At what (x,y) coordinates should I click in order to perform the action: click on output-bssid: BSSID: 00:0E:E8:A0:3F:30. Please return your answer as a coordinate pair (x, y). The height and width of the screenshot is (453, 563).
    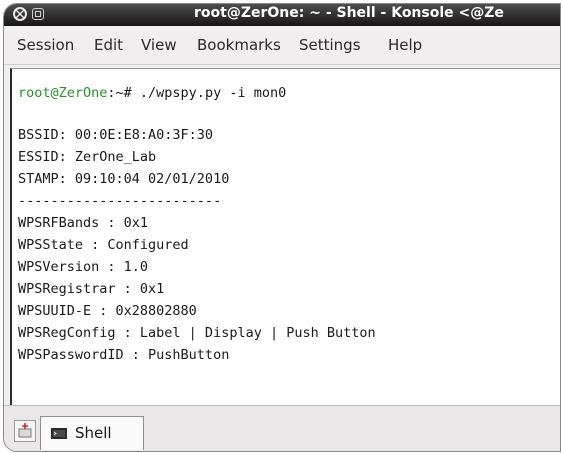
    Looking at the image, I should click on (116, 135).